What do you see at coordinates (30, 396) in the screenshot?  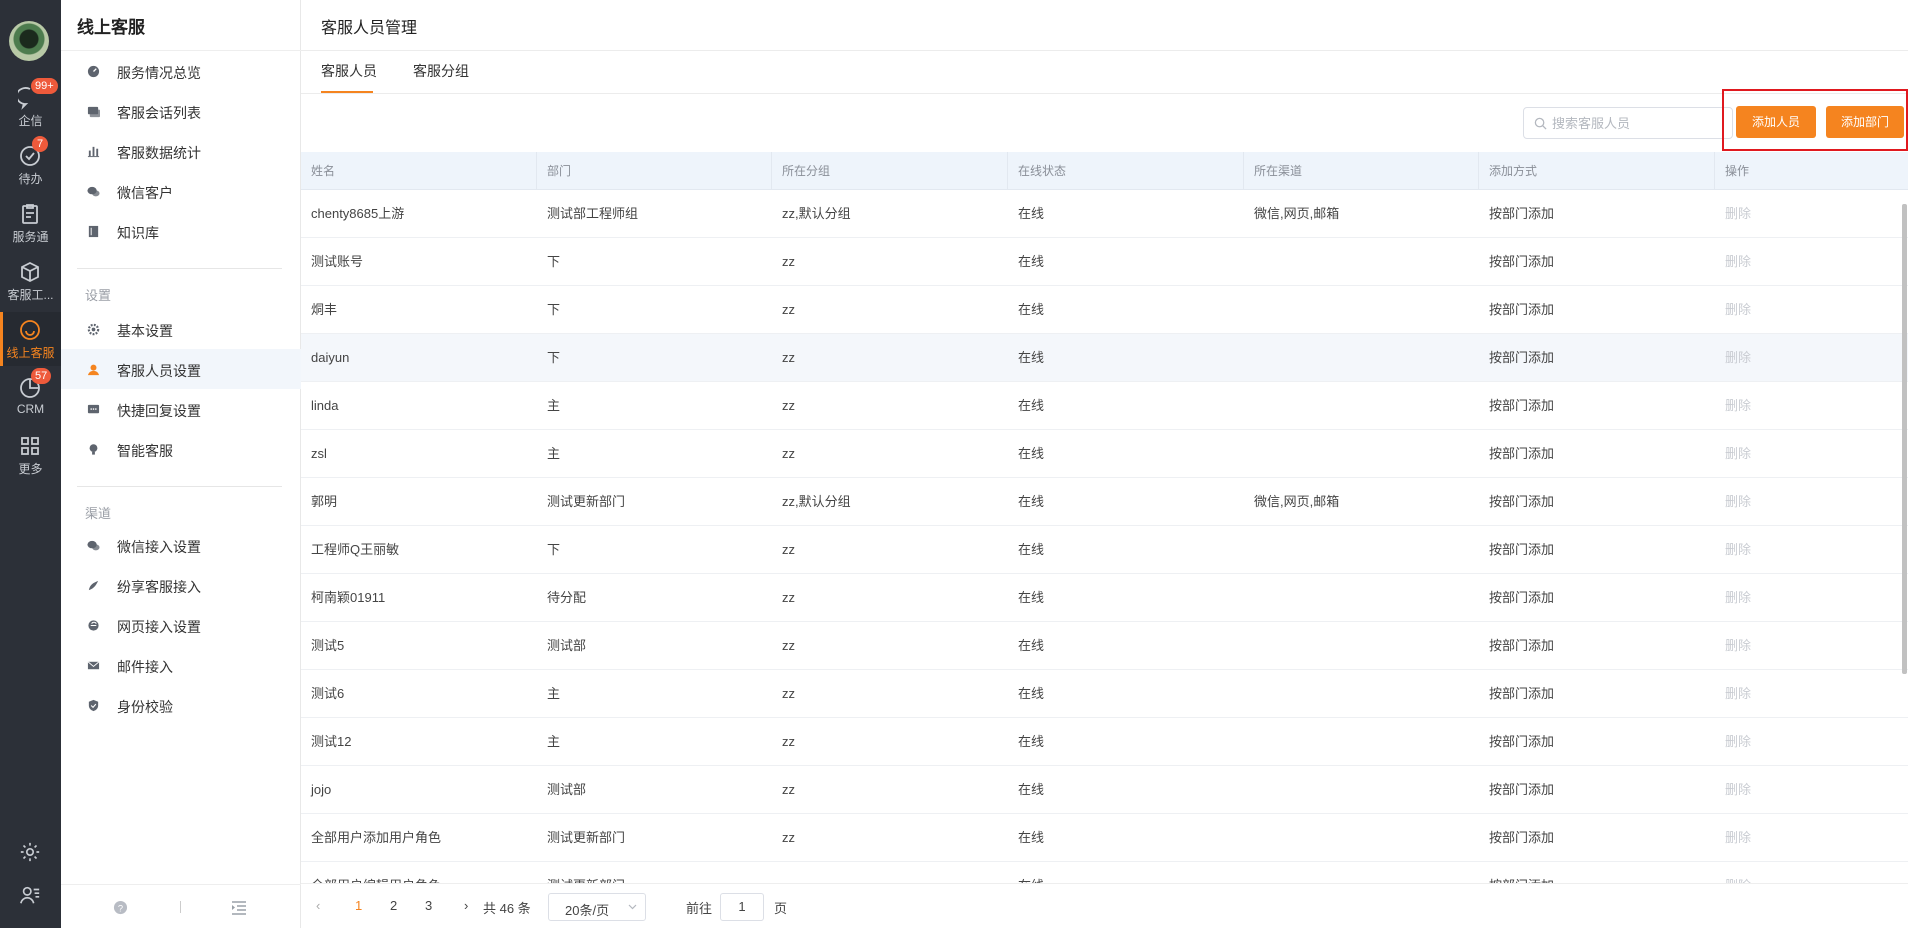 I see `rail-item-crm: 57 CRM` at bounding box center [30, 396].